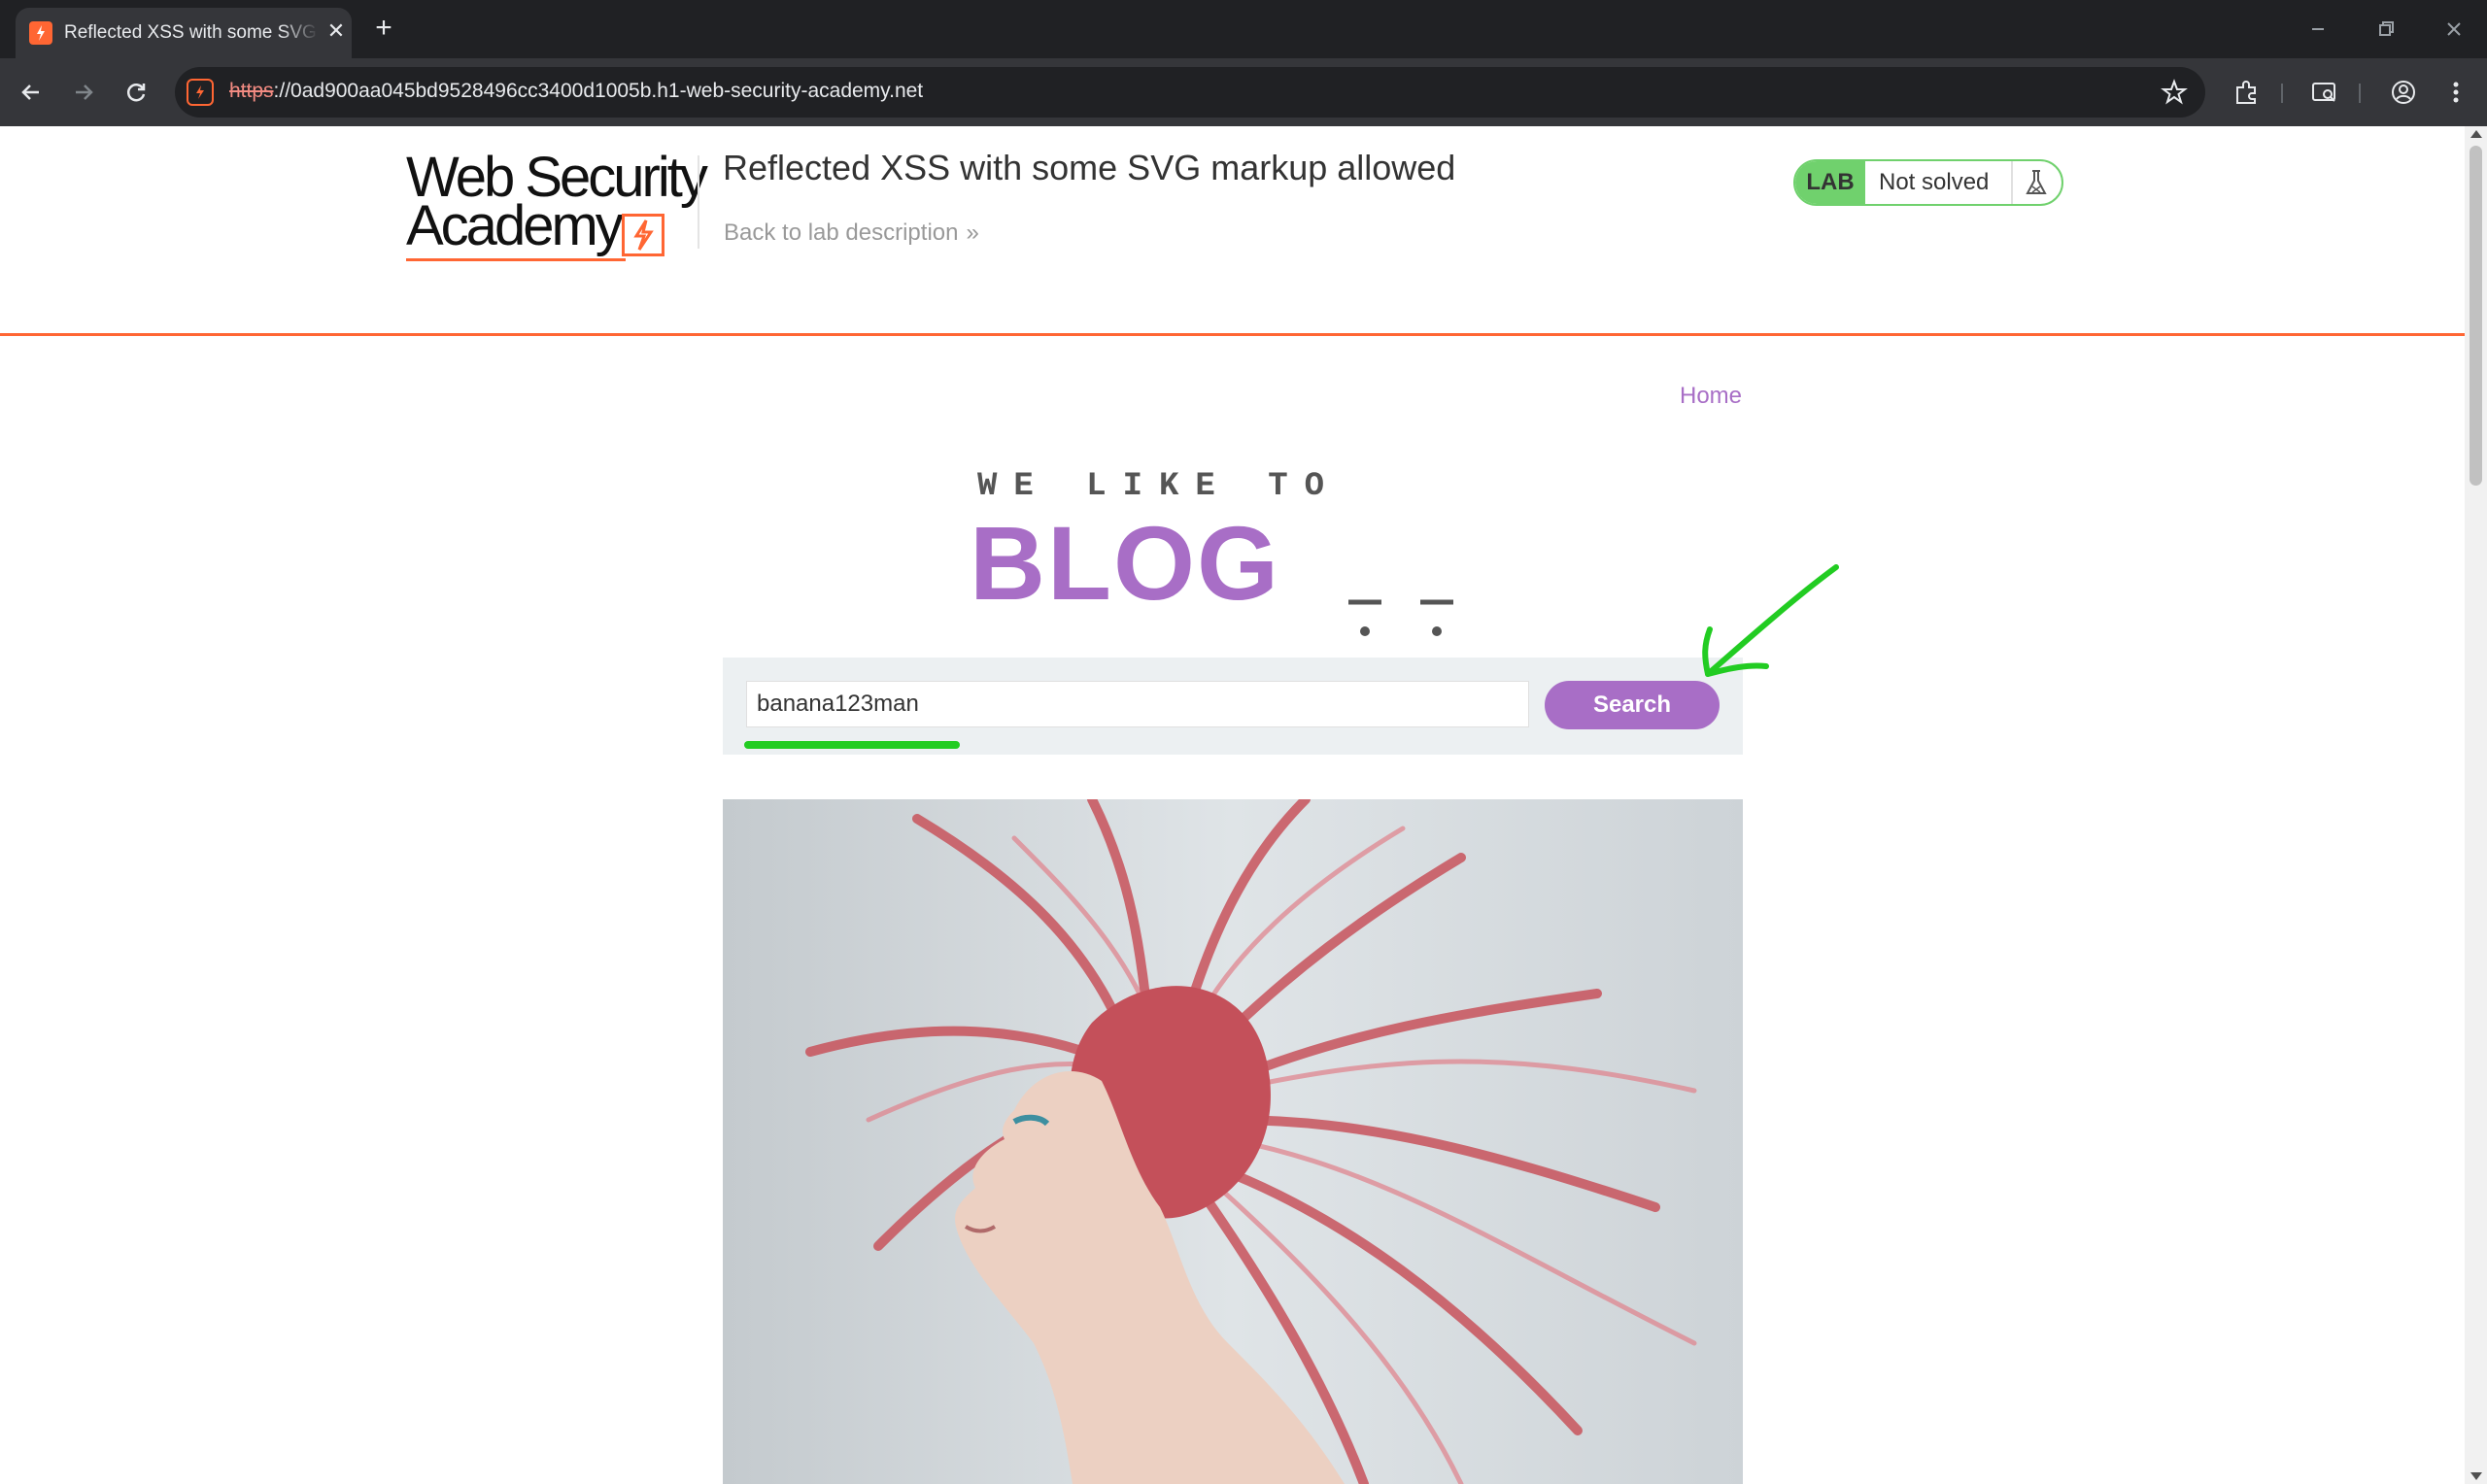 Image resolution: width=2487 pixels, height=1484 pixels. I want to click on flask-icon, so click(2036, 182).